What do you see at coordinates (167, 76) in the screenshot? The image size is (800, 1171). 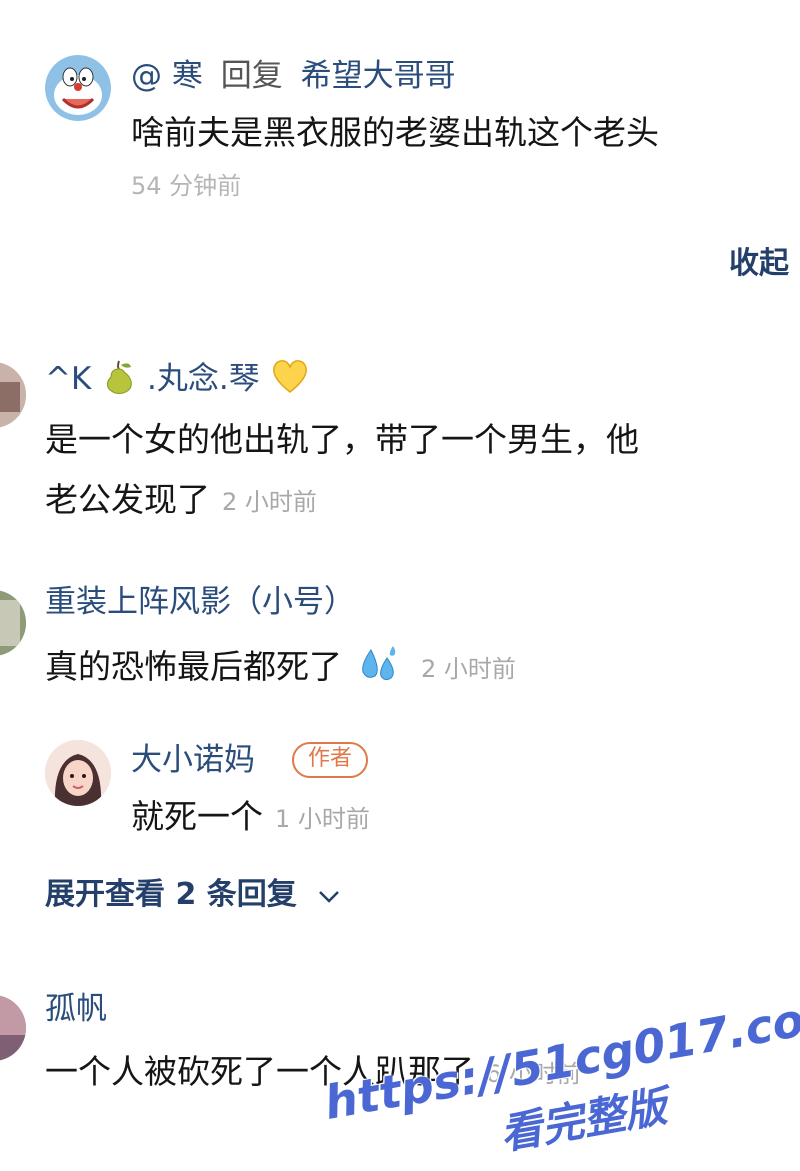 I see `commenter-name: @ 寒` at bounding box center [167, 76].